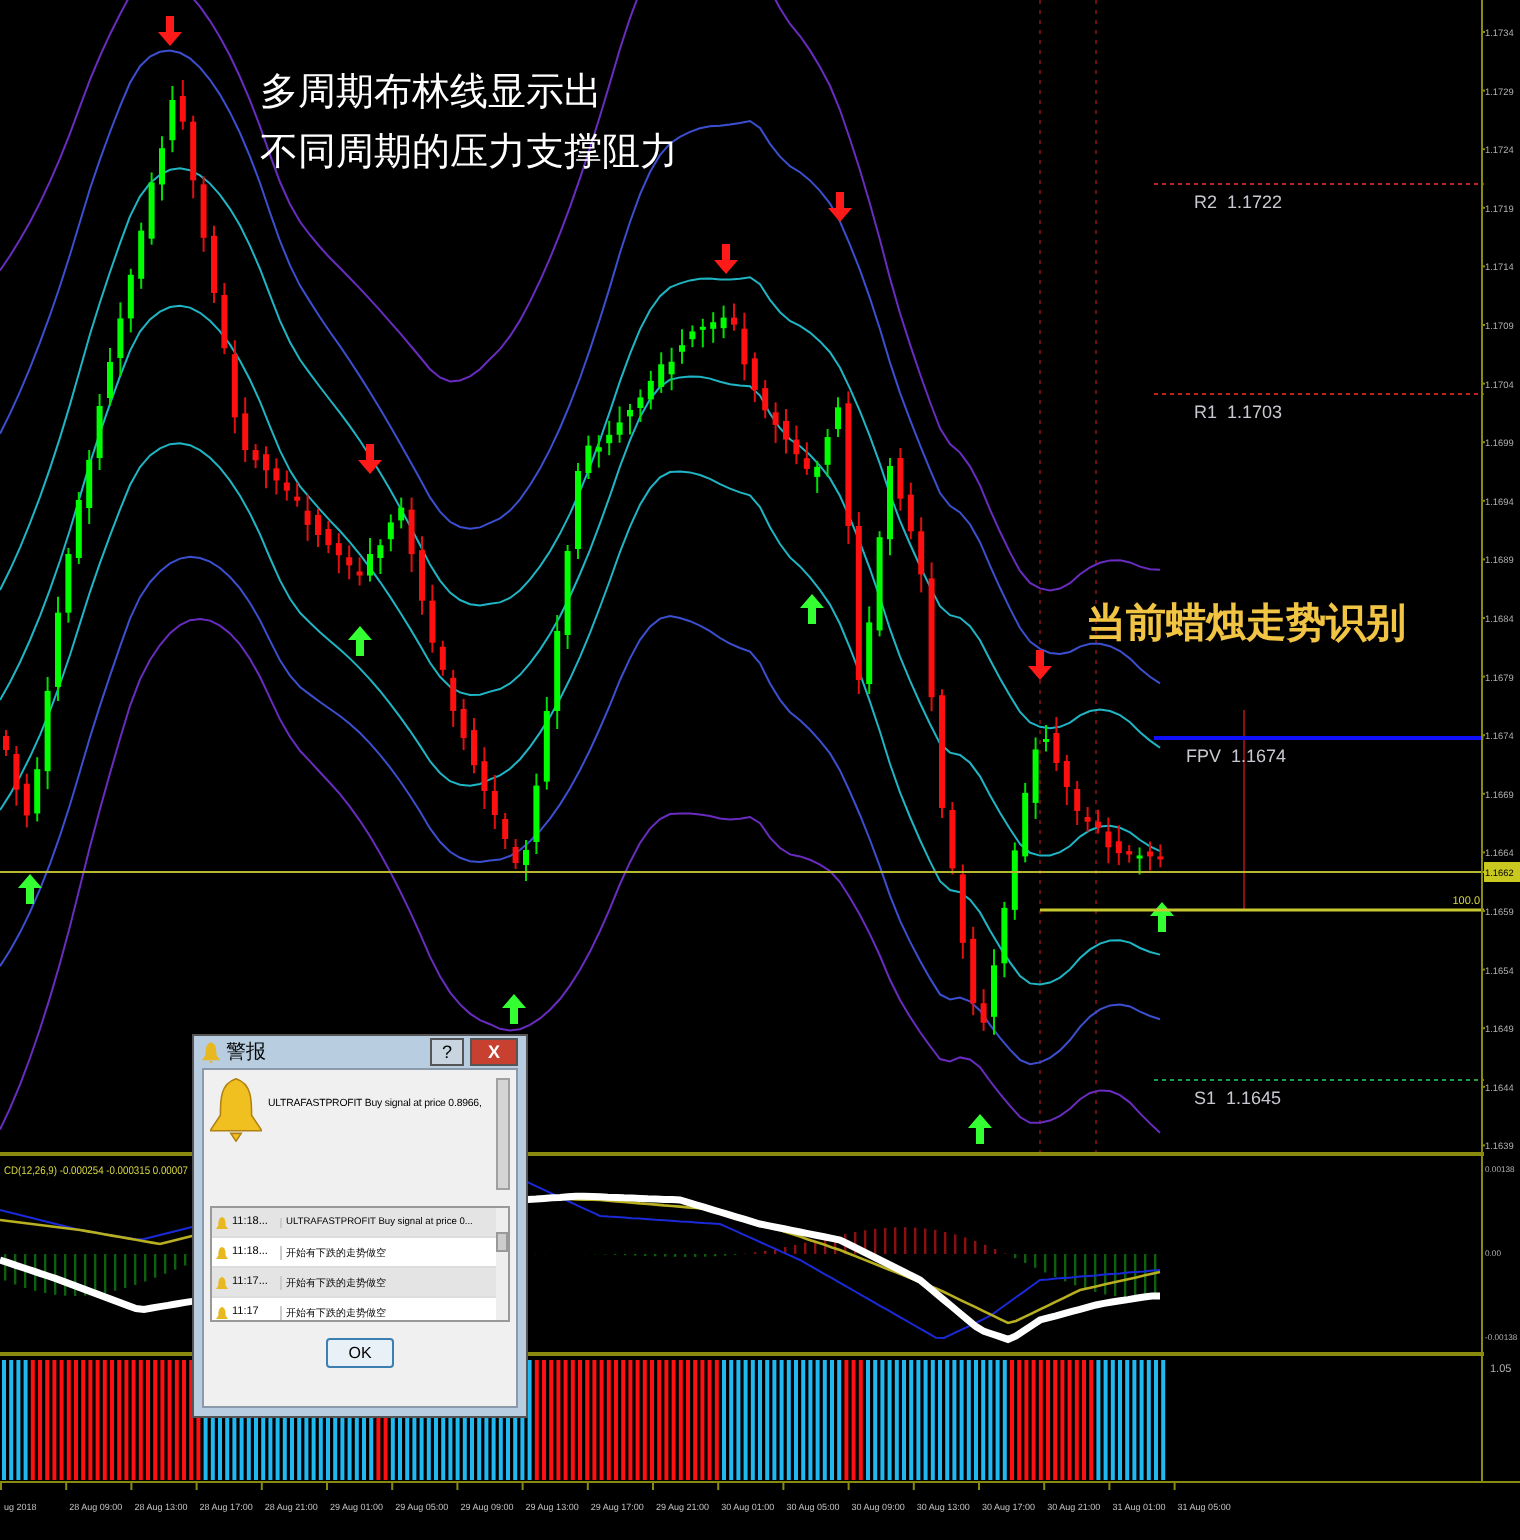 This screenshot has height=1540, width=1520. What do you see at coordinates (446, 1052) in the screenshot?
I see `help-button: ?` at bounding box center [446, 1052].